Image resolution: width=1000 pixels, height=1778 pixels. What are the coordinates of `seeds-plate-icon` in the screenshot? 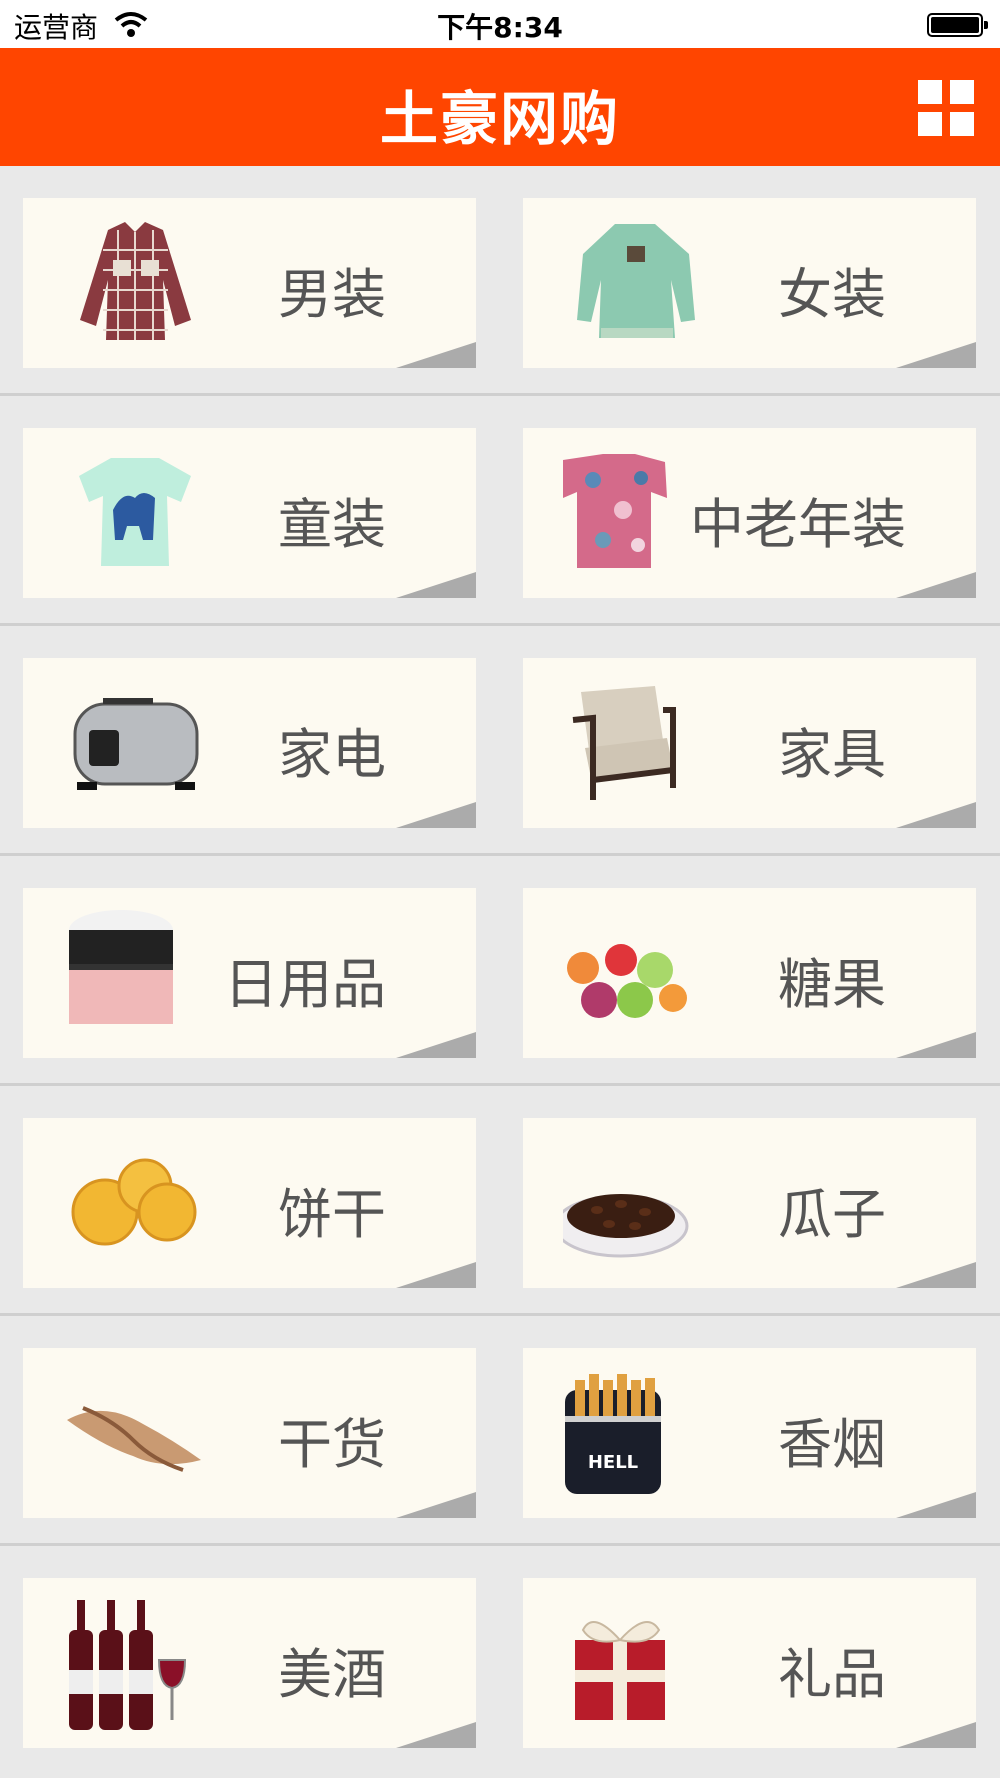 It's located at (626, 1226).